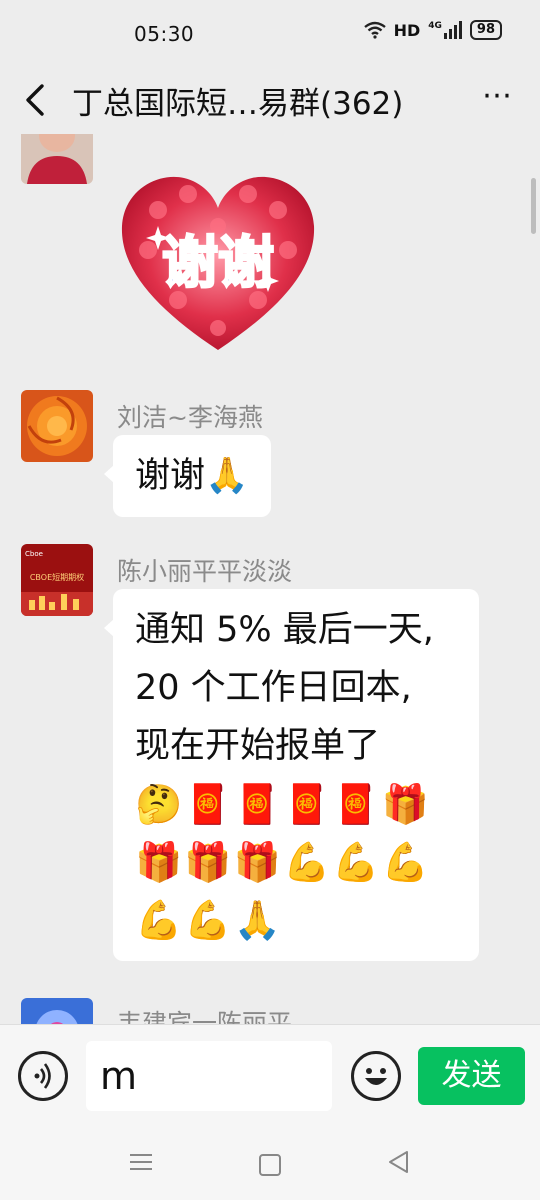  I want to click on emoji-line: 🤔🧧🧧🧧🧧🎁, so click(283, 804).